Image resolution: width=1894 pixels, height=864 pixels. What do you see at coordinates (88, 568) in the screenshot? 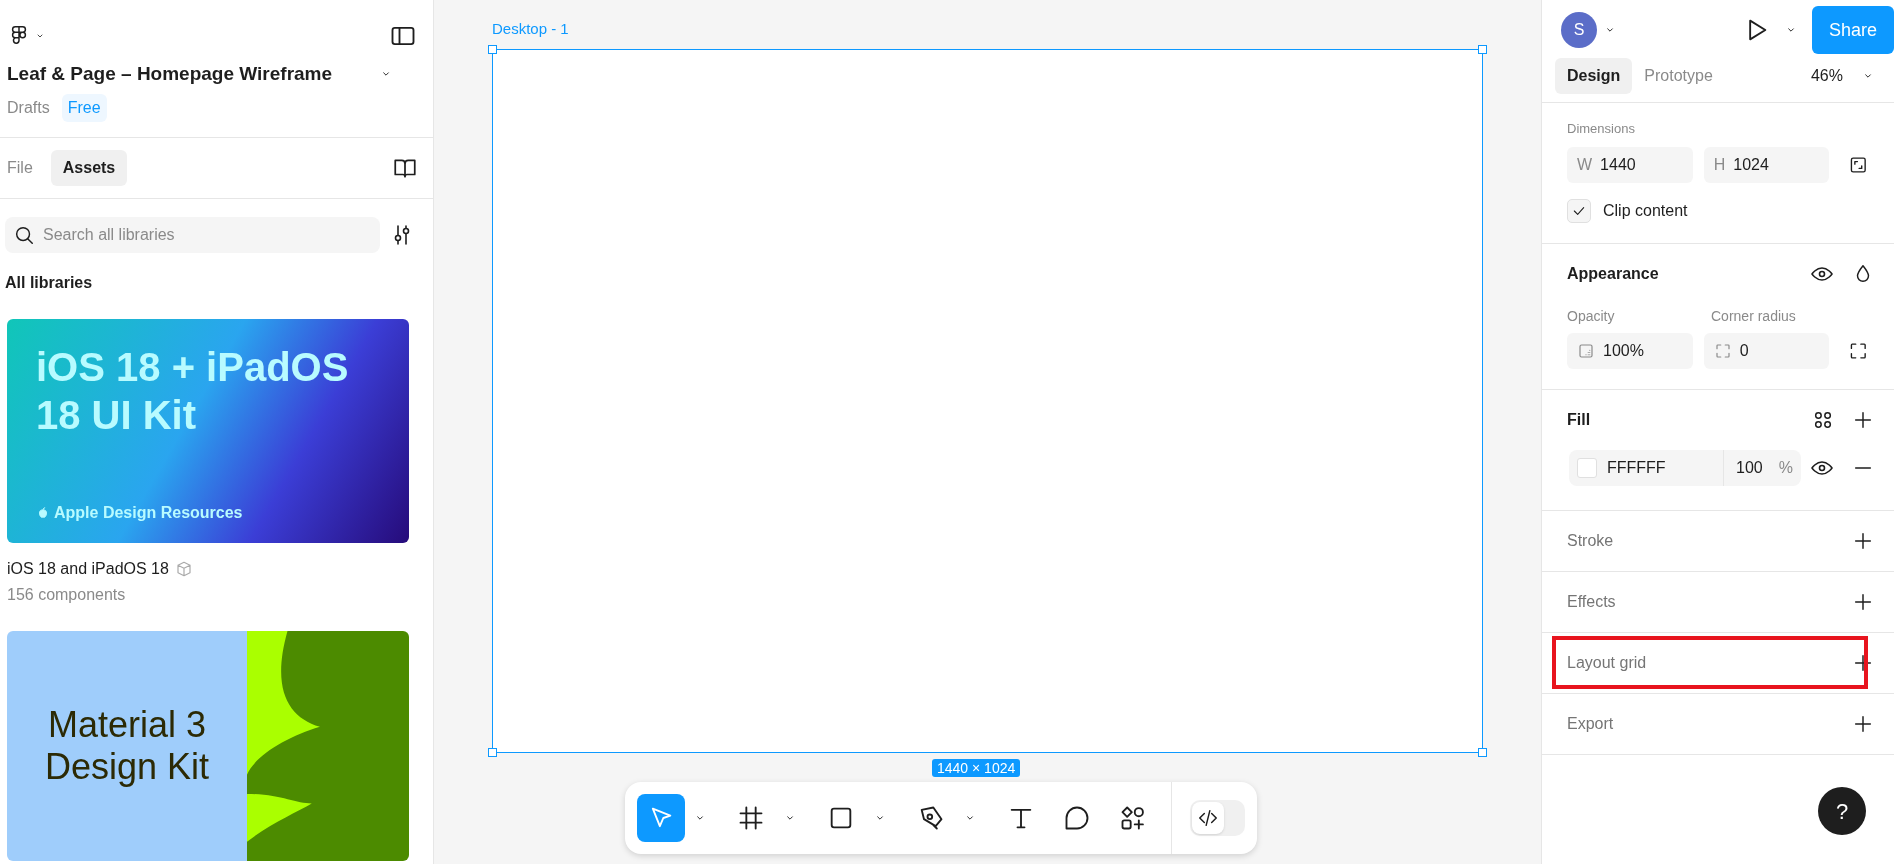
I see `library-name: iOS 18 and iPadOS 18` at bounding box center [88, 568].